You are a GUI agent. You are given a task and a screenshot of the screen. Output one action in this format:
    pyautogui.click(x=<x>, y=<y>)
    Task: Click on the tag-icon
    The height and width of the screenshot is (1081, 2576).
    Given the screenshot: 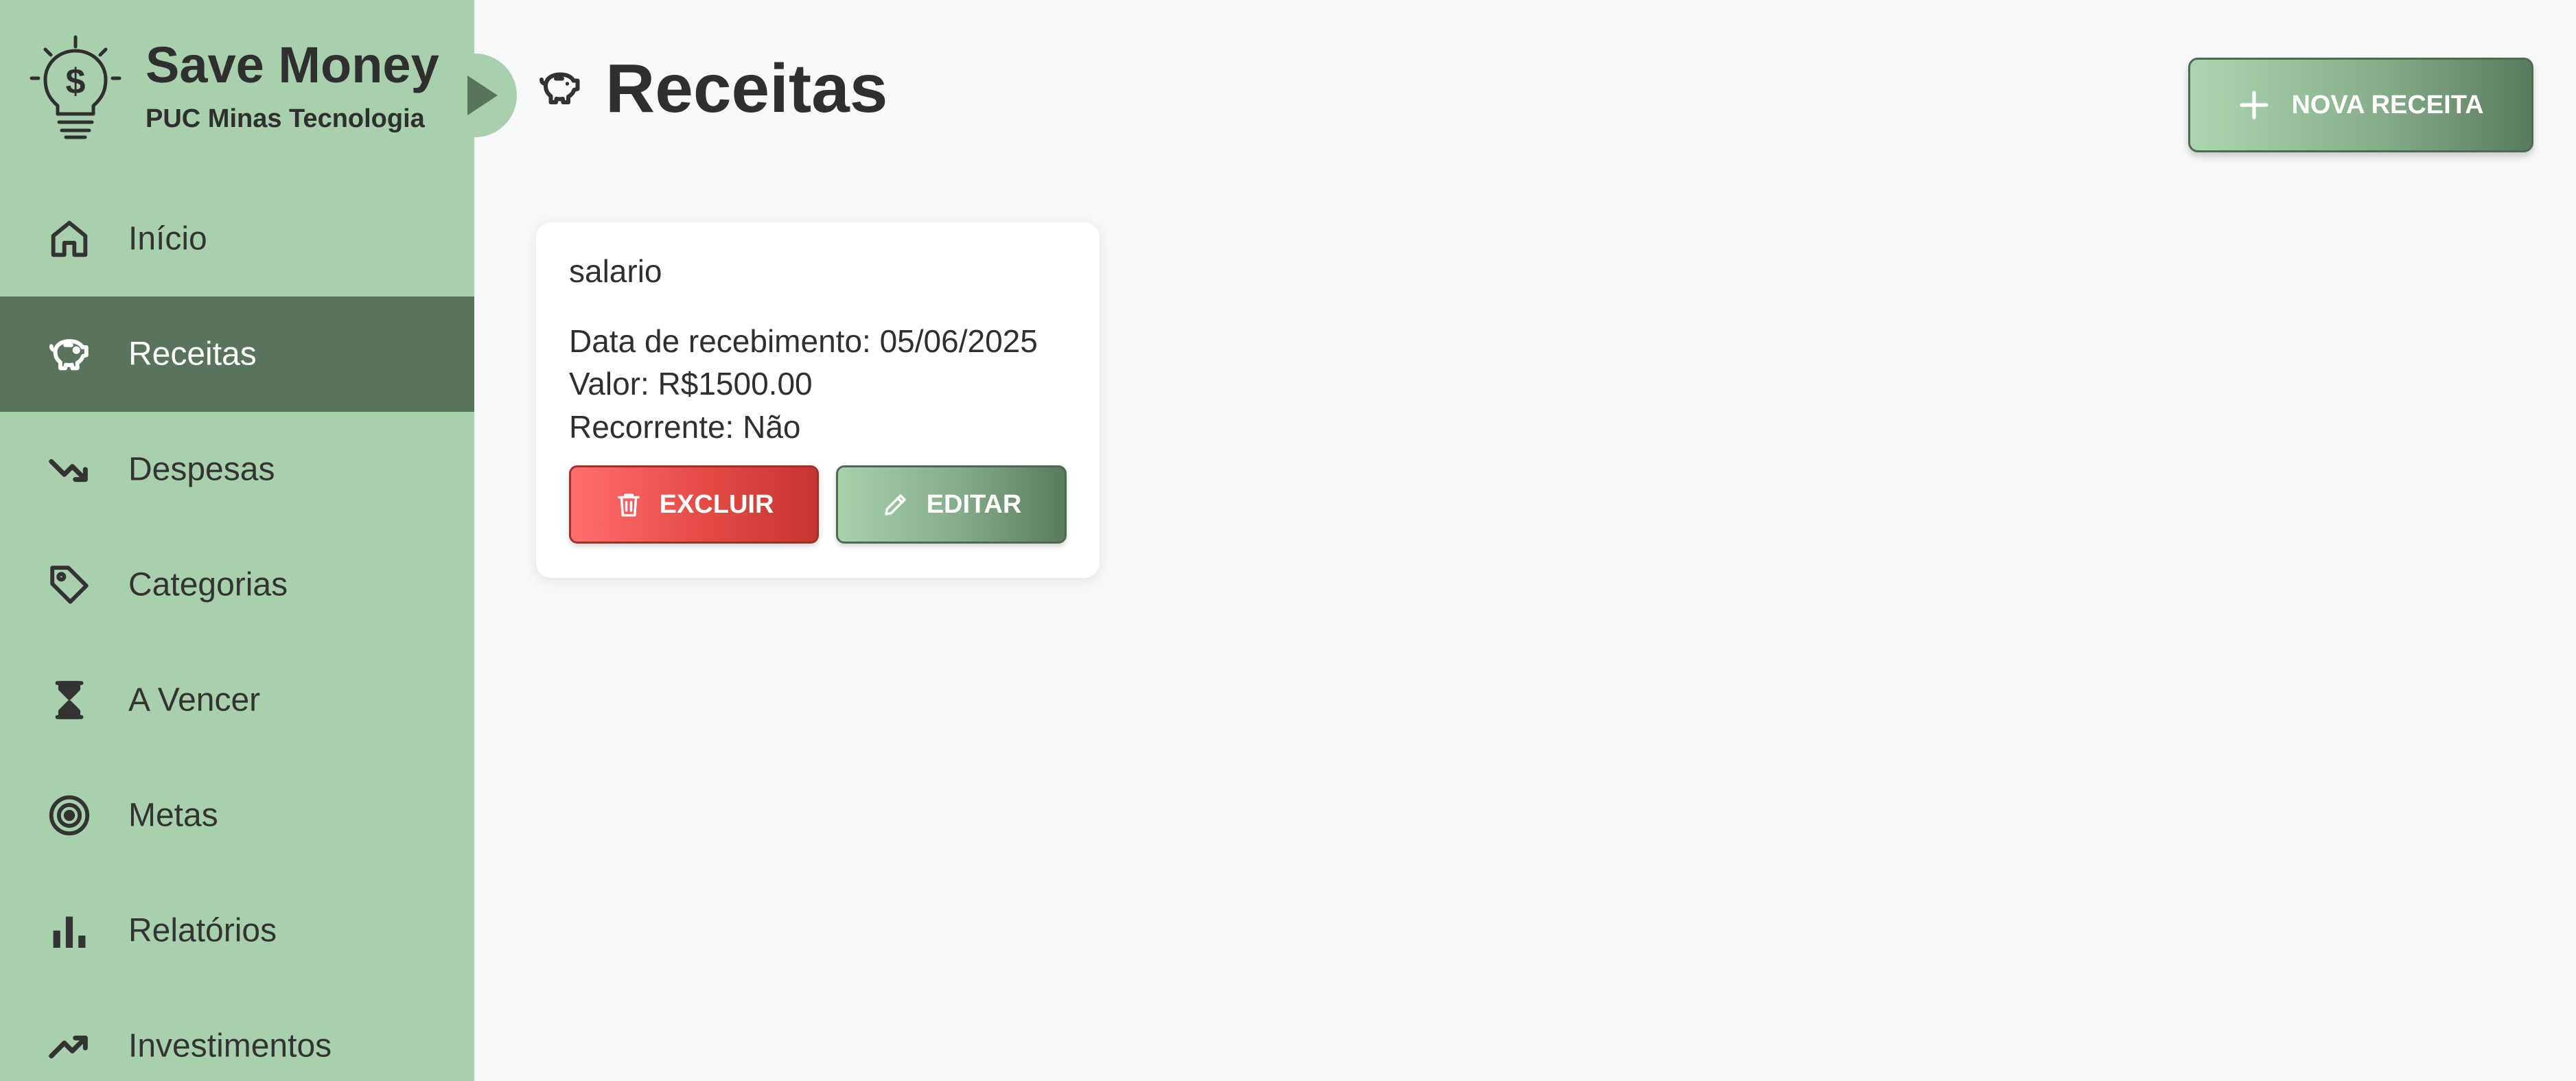 What is the action you would take?
    pyautogui.click(x=69, y=585)
    